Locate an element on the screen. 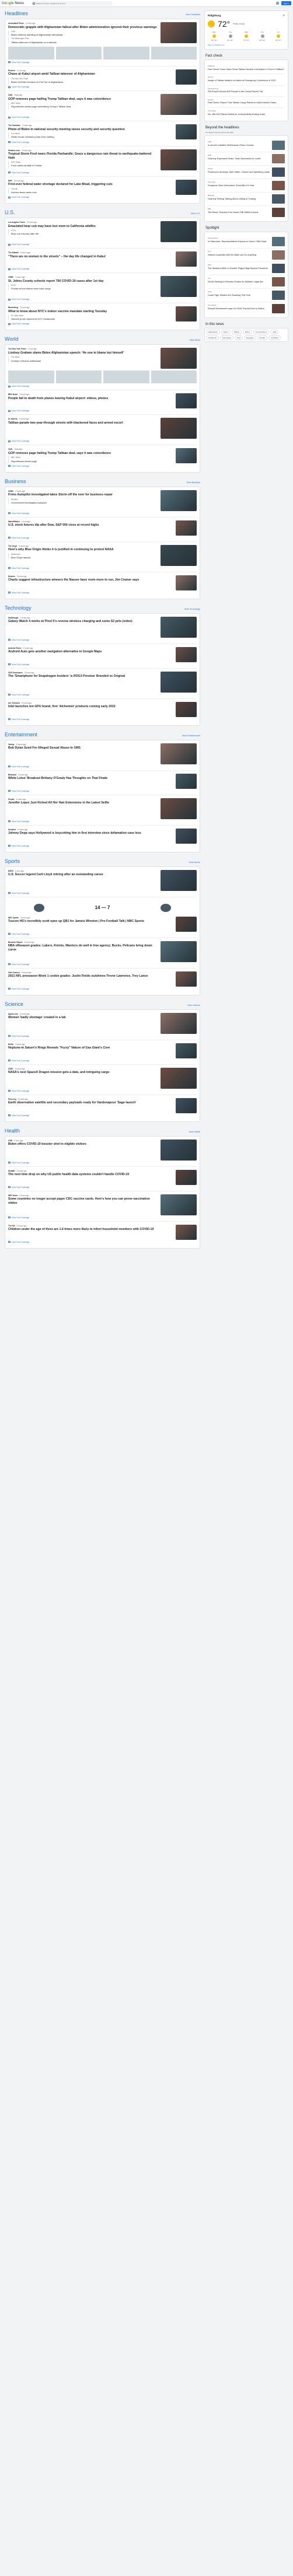 The image size is (293, 2576). source-name: Los Angeles Times is located at coordinates (16, 222).